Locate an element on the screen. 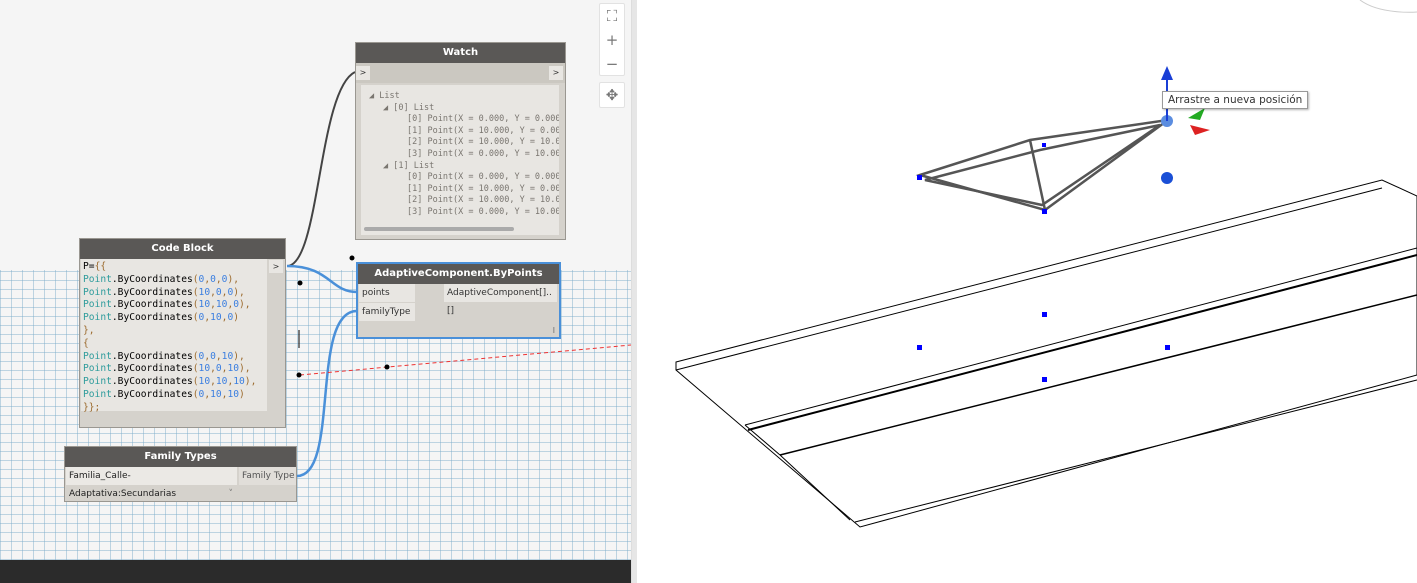 The width and height of the screenshot is (1417, 583). z-axis-arrow-icon is located at coordinates (1167, 73).